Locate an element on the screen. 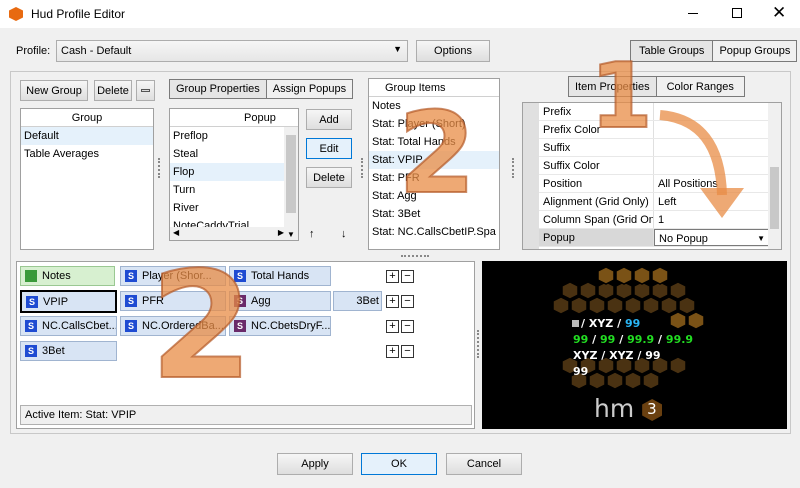  hm3-logo: hm 3 is located at coordinates (628, 408).